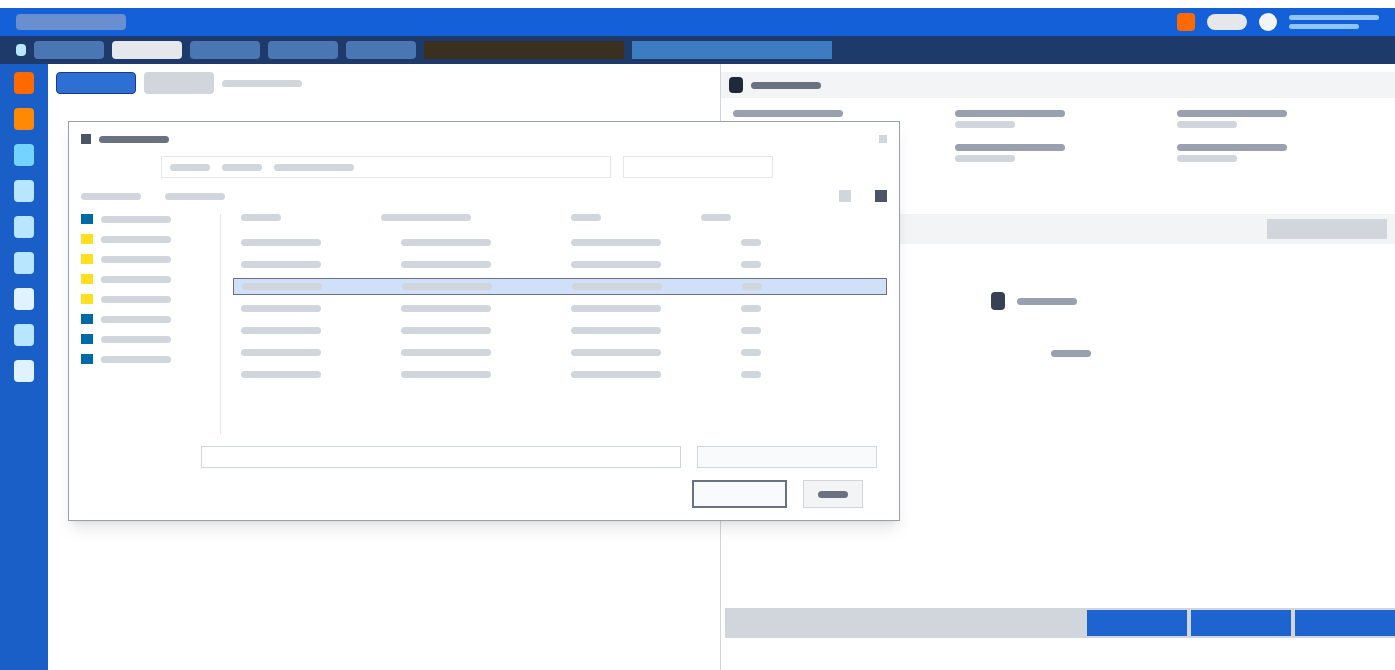 This screenshot has height=670, width=1395. Describe the element at coordinates (998, 301) in the screenshot. I see `device-icon` at that location.